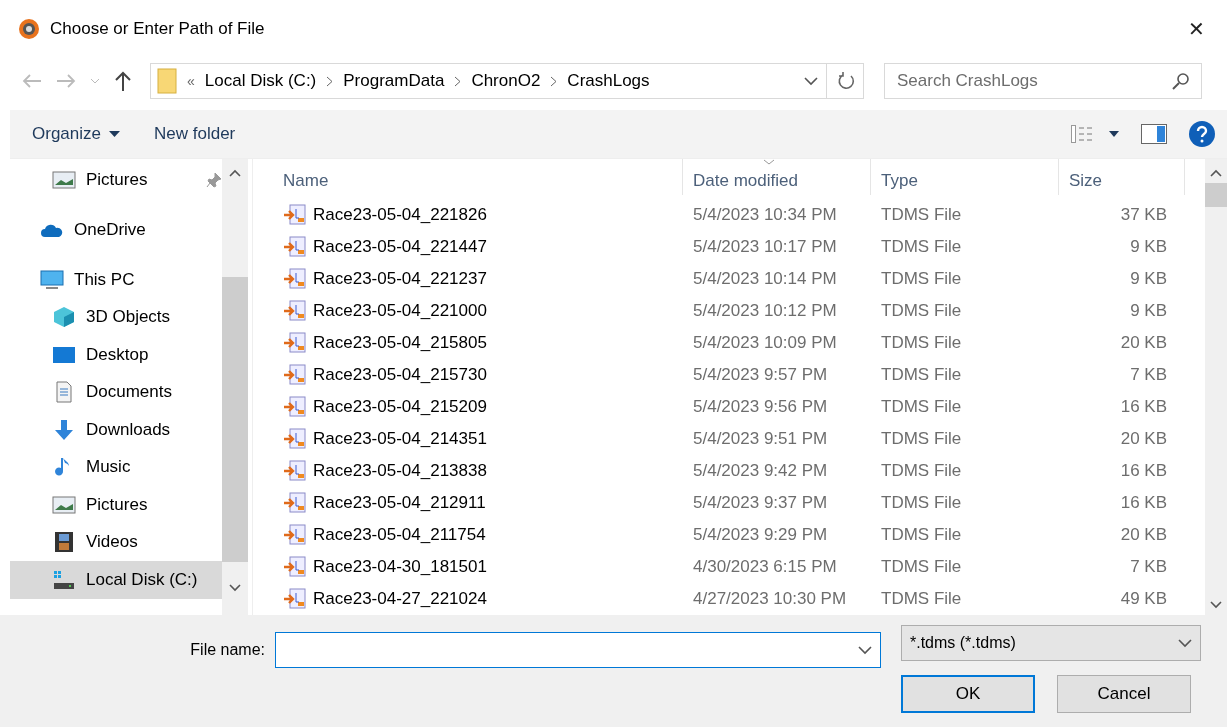 The width and height of the screenshot is (1227, 727). What do you see at coordinates (965, 177) in the screenshot?
I see `column-header: Type` at bounding box center [965, 177].